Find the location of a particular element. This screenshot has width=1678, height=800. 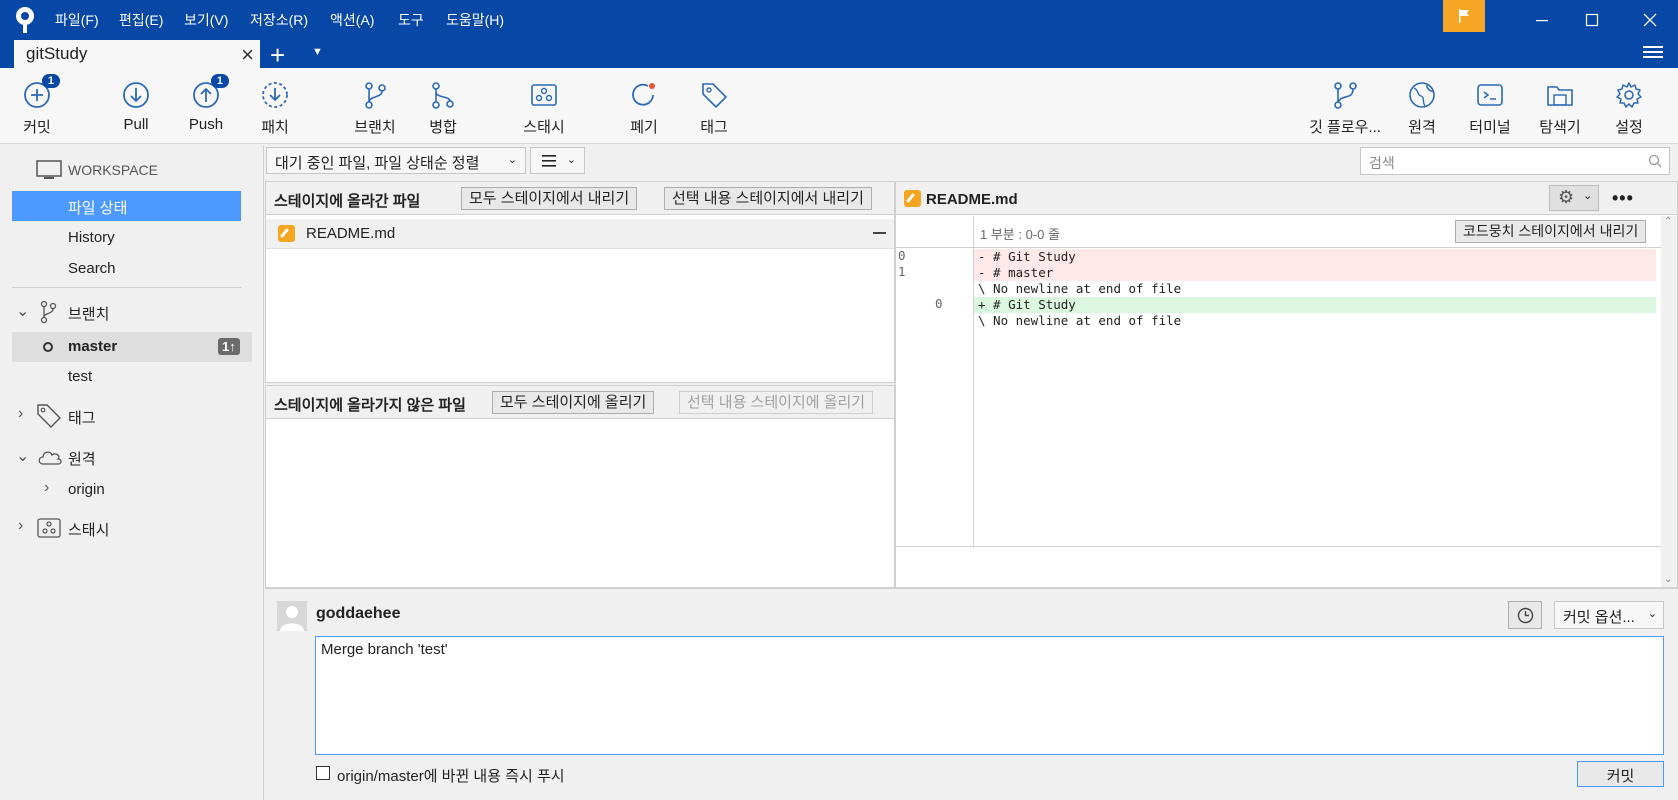

sidebar-section-tags: › 태그 is located at coordinates (132, 416).